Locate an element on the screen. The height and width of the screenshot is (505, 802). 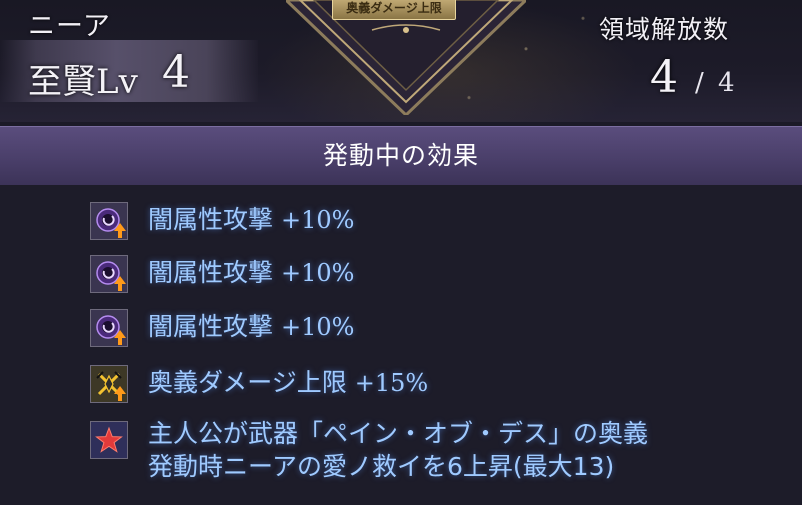
effect-text-line-2: 発動時ニーアの愛ノ救イを6上昇(最大13) is located at coordinates (381, 466).